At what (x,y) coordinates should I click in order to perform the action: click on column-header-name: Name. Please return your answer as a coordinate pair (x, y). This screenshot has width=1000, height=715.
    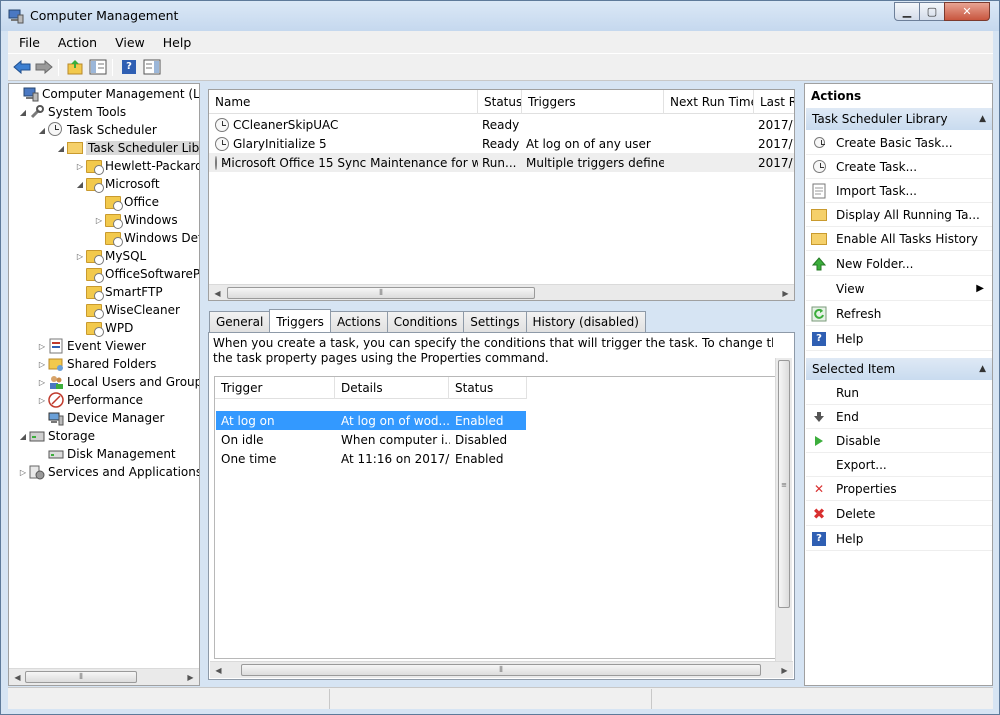
    Looking at the image, I should click on (343, 102).